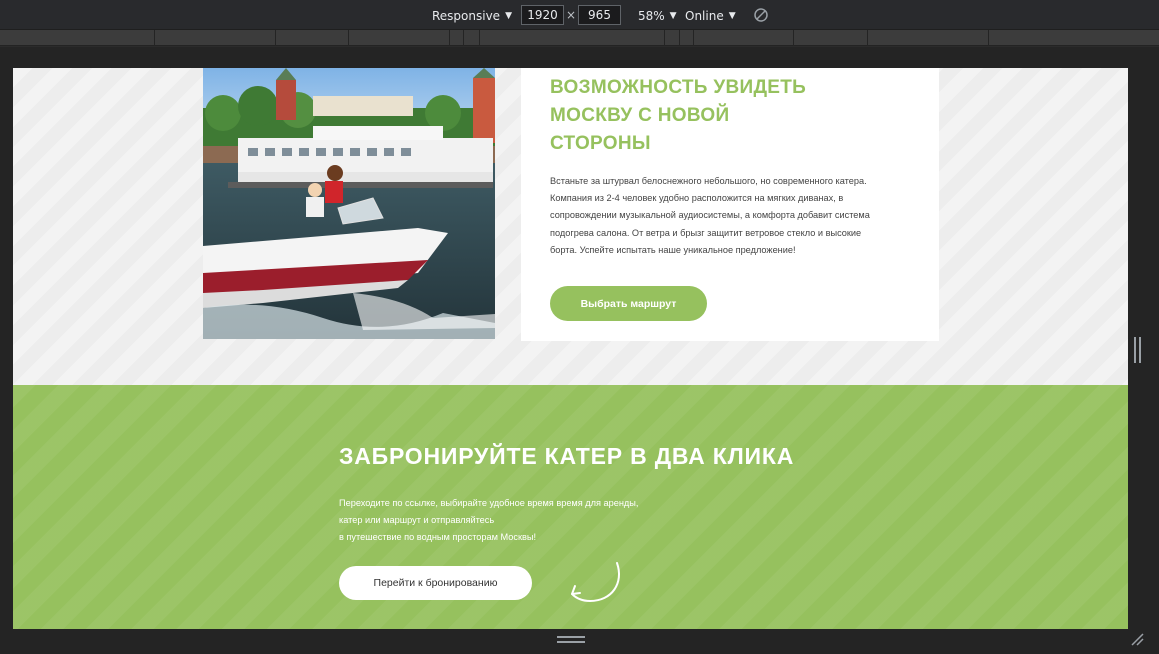 Image resolution: width=1159 pixels, height=654 pixels. I want to click on curved-arrow-icon, so click(595, 582).